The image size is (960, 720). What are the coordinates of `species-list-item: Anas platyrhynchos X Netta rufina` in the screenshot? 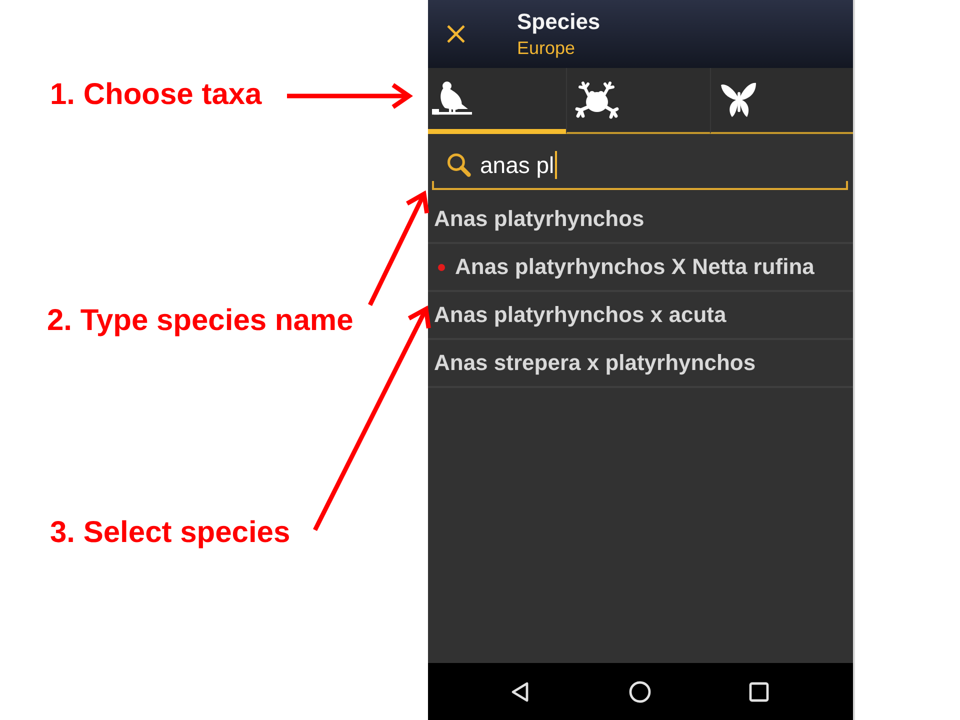 It's located at (640, 268).